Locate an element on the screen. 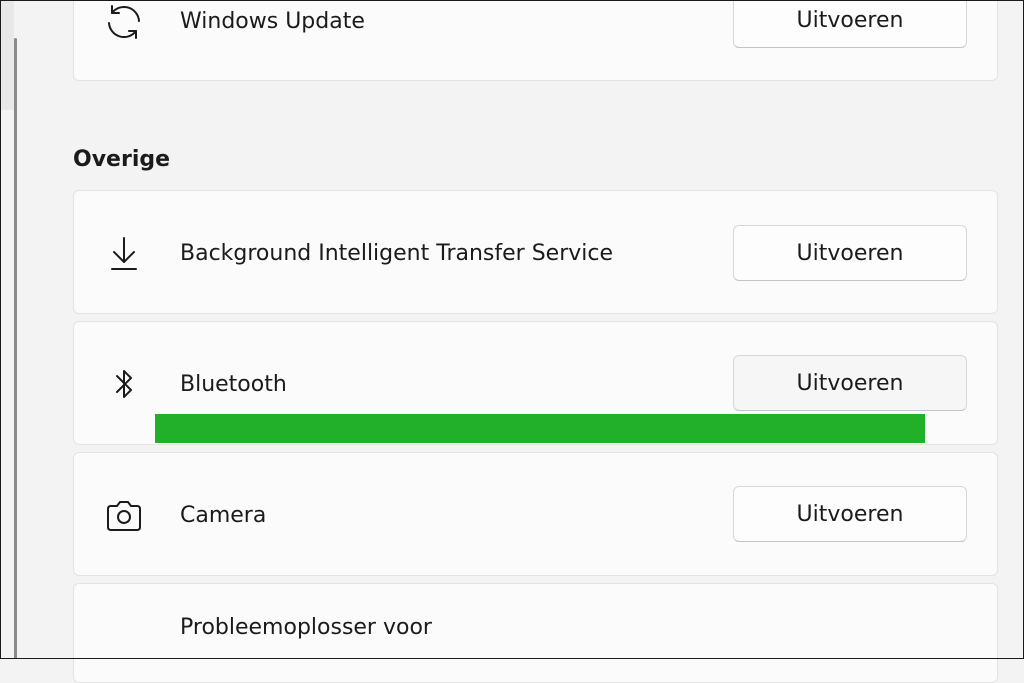 The image size is (1024, 683). bluetooth-progress-fill is located at coordinates (540, 428).